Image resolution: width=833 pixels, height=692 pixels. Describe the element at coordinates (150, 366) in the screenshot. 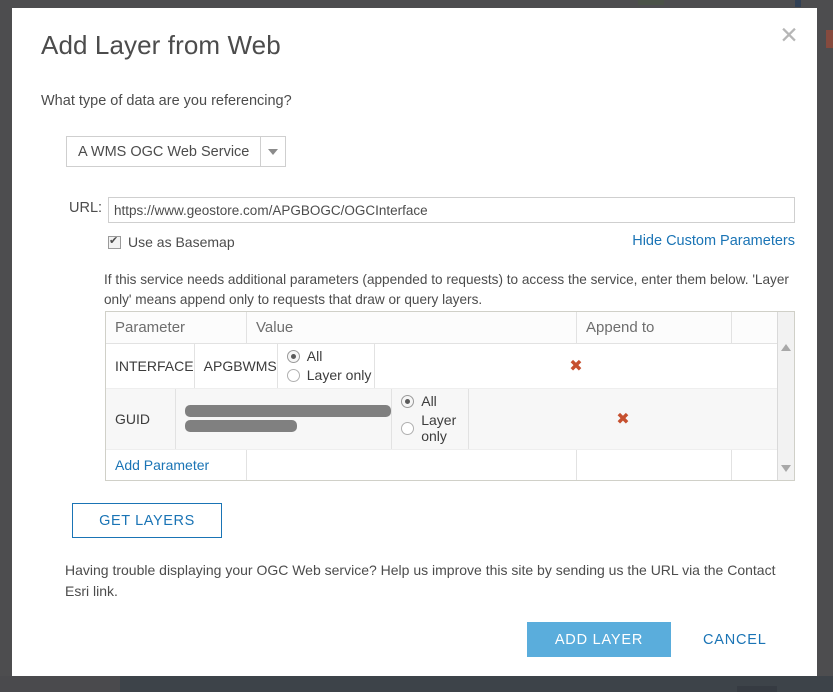

I see `param-name-cell: INTERFACE` at that location.